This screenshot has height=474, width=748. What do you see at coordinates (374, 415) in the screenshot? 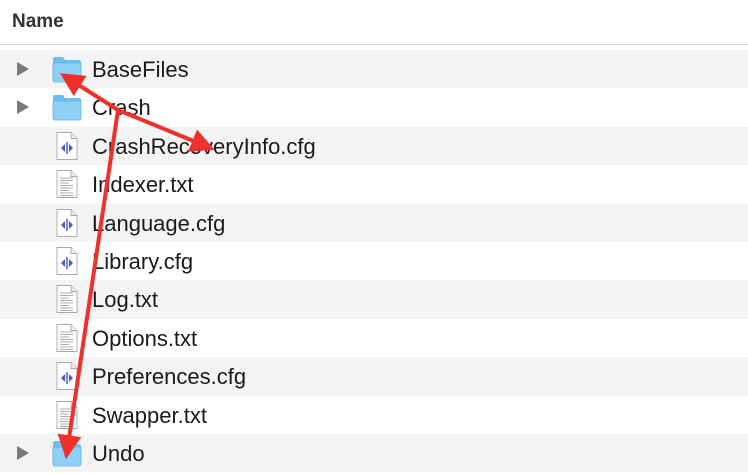
I see `file-row: Swapper.txt` at bounding box center [374, 415].